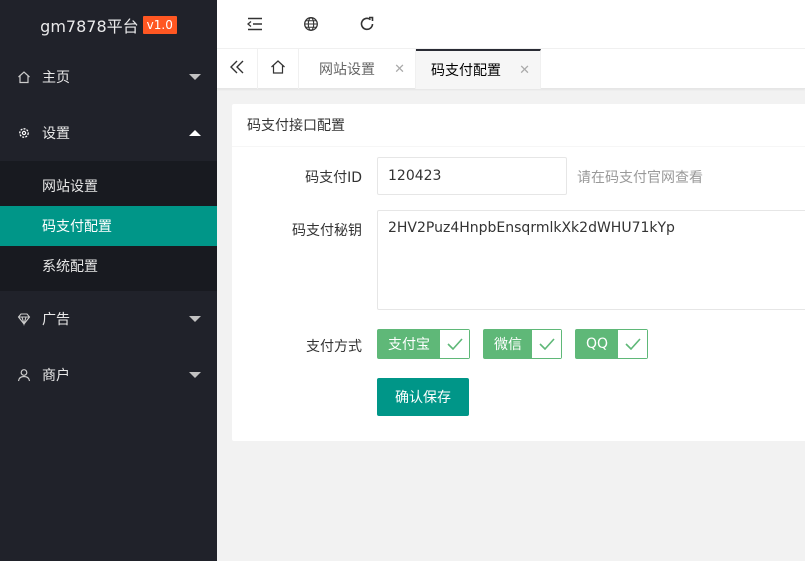  I want to click on wechat-checkbox: 微信, so click(522, 344).